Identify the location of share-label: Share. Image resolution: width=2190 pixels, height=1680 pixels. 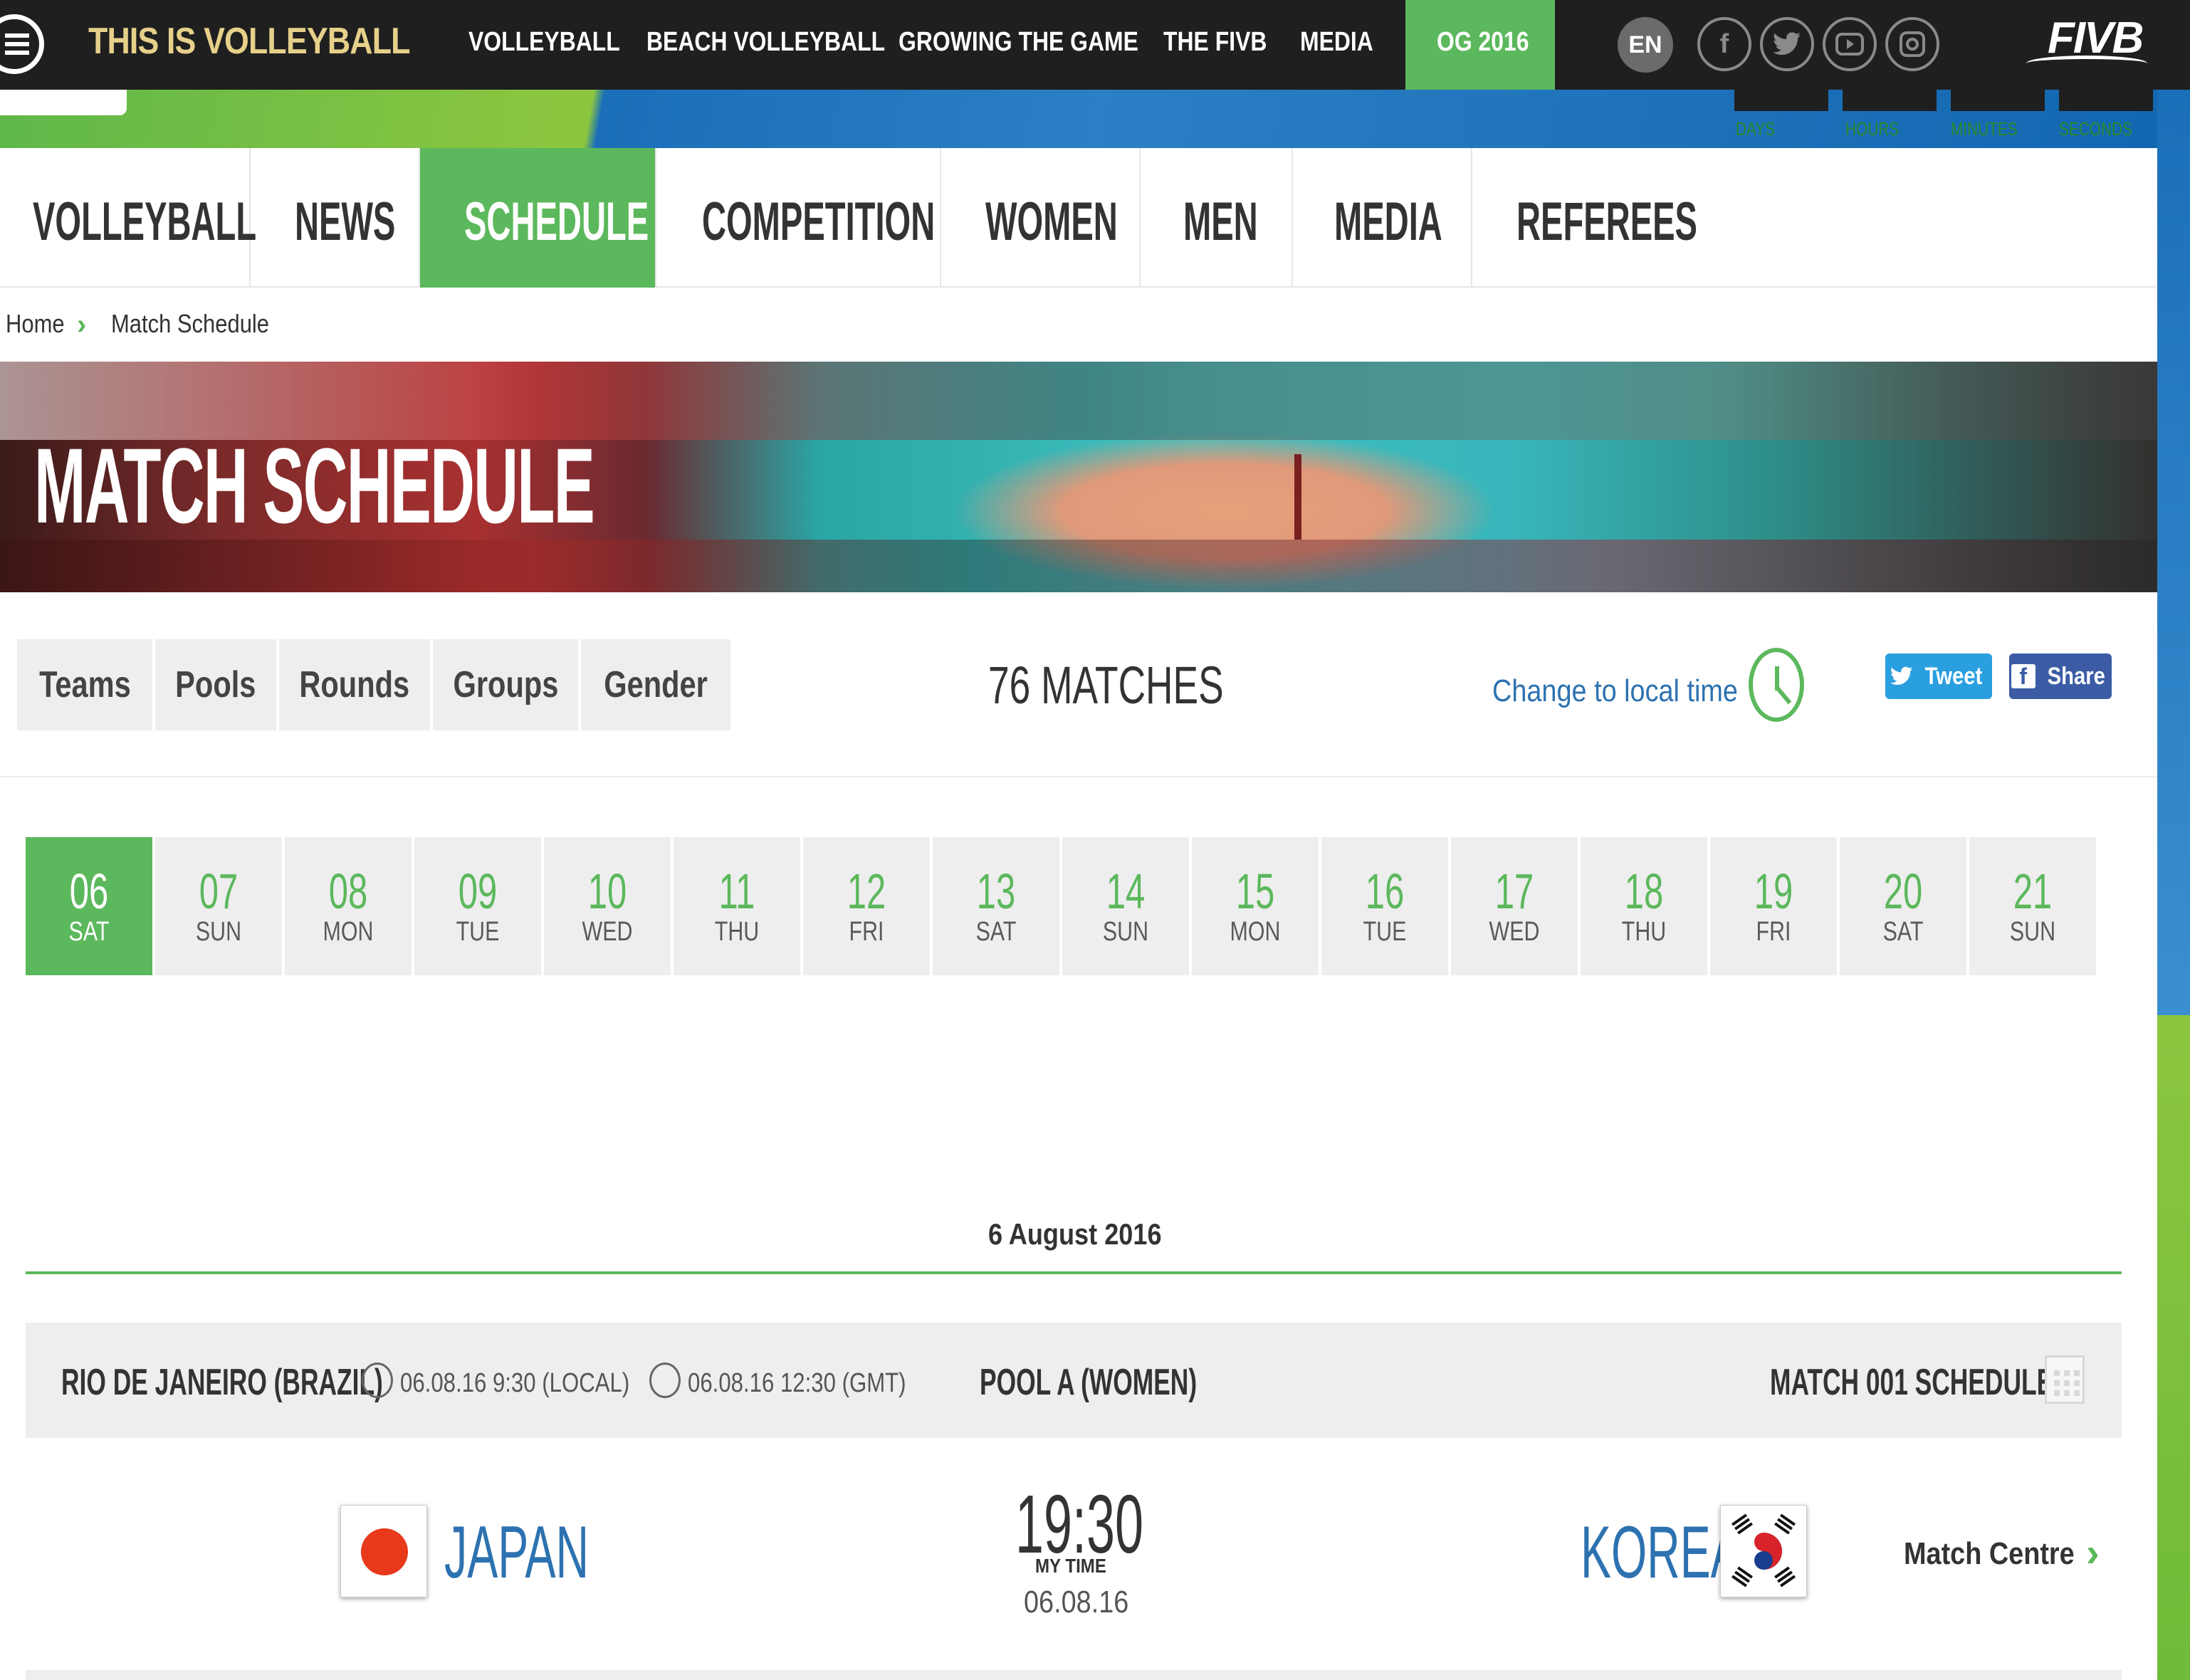
(2076, 677).